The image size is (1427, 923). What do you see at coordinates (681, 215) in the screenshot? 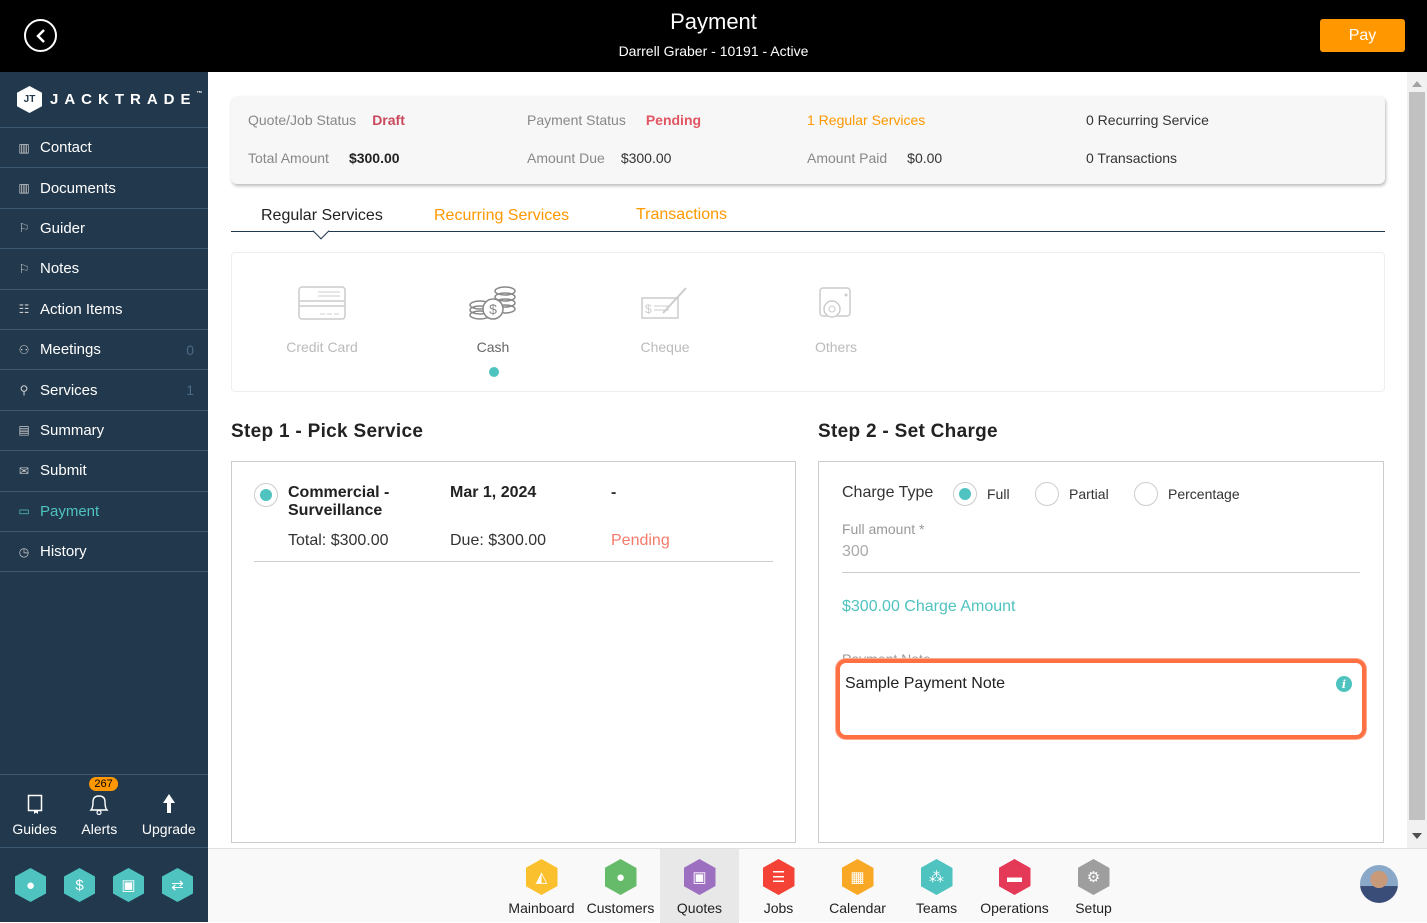
I see `tab-transactions: Transactions` at bounding box center [681, 215].